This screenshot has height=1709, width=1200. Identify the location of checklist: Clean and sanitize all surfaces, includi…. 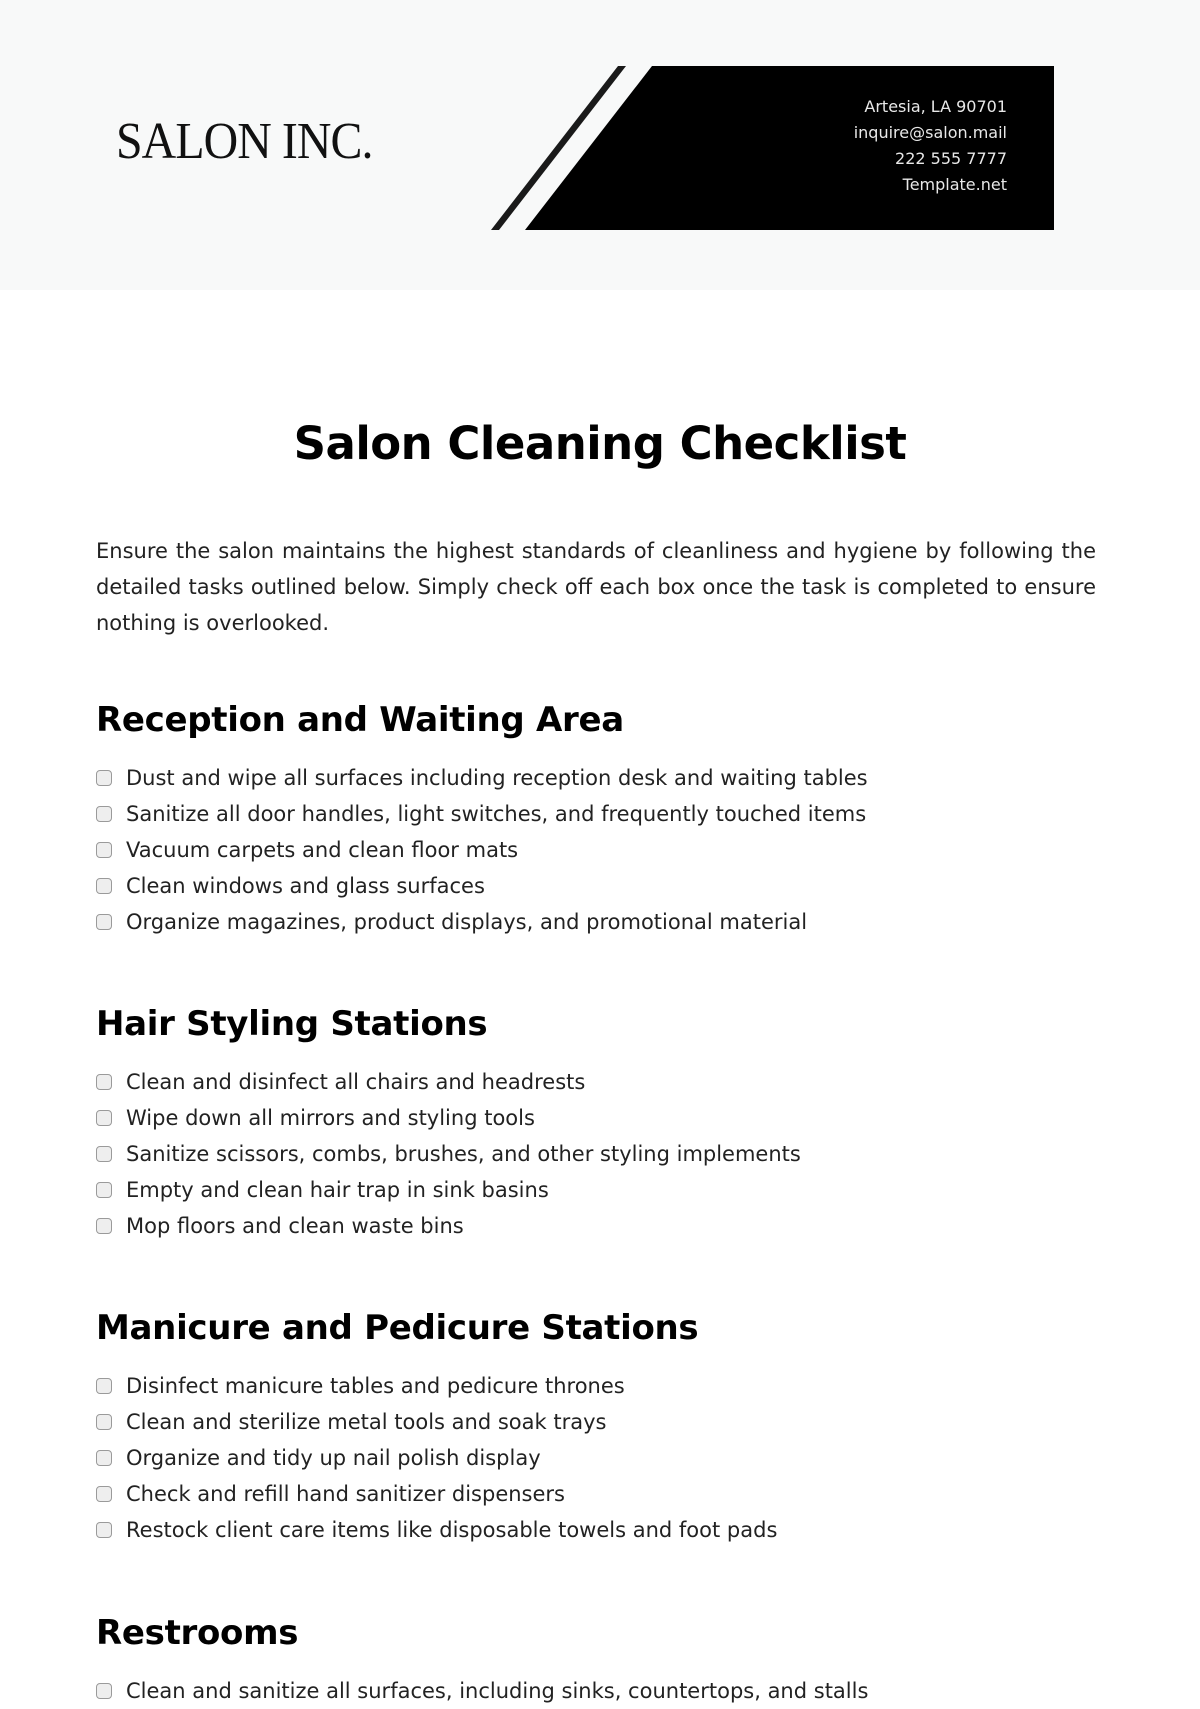
(596, 1691).